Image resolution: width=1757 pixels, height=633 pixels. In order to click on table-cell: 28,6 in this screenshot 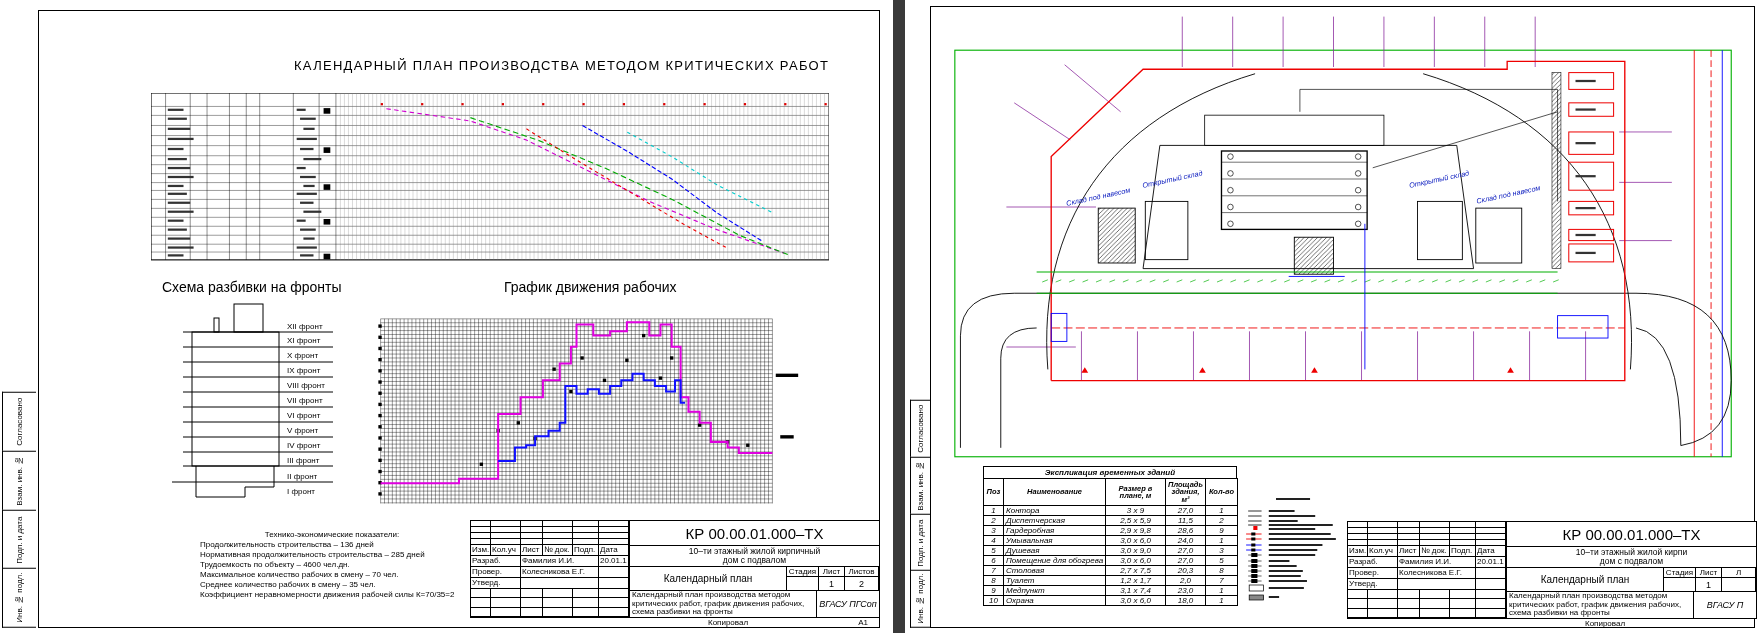, I will do `click(1185, 530)`.